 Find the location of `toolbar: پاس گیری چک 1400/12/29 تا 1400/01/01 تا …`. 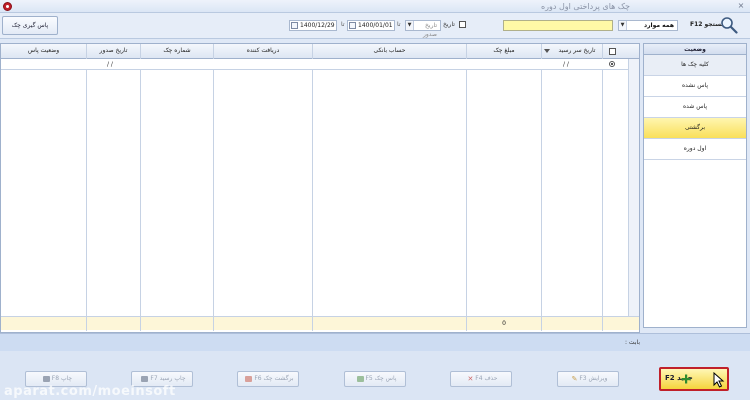

toolbar: پاس گیری چک 1400/12/29 تا 1400/01/01 تا … is located at coordinates (375, 26).